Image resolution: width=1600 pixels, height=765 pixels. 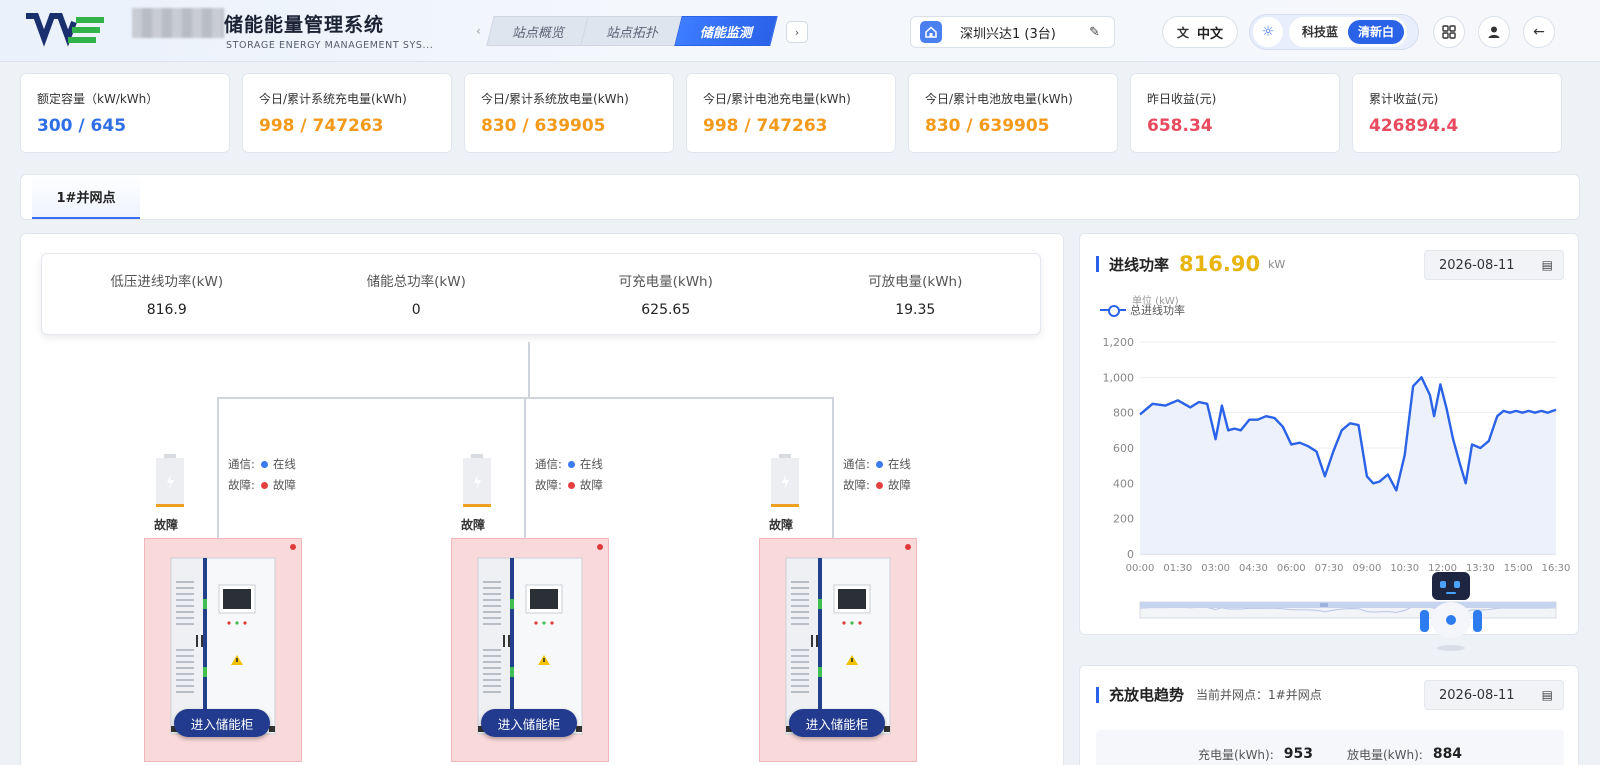 What do you see at coordinates (1253, 568) in the screenshot?
I see `x-tick-label: 04:30` at bounding box center [1253, 568].